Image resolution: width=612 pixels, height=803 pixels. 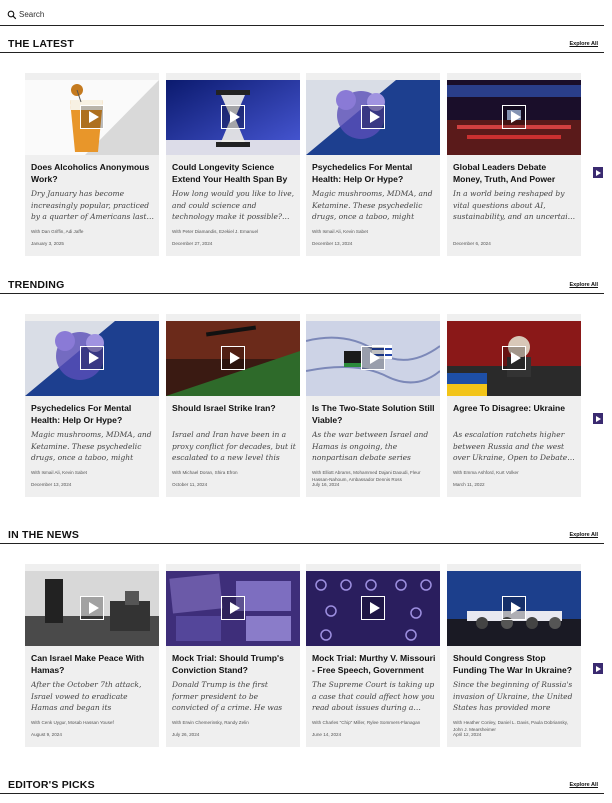 What do you see at coordinates (472, 243) in the screenshot?
I see `card-date: December 6, 2024` at bounding box center [472, 243].